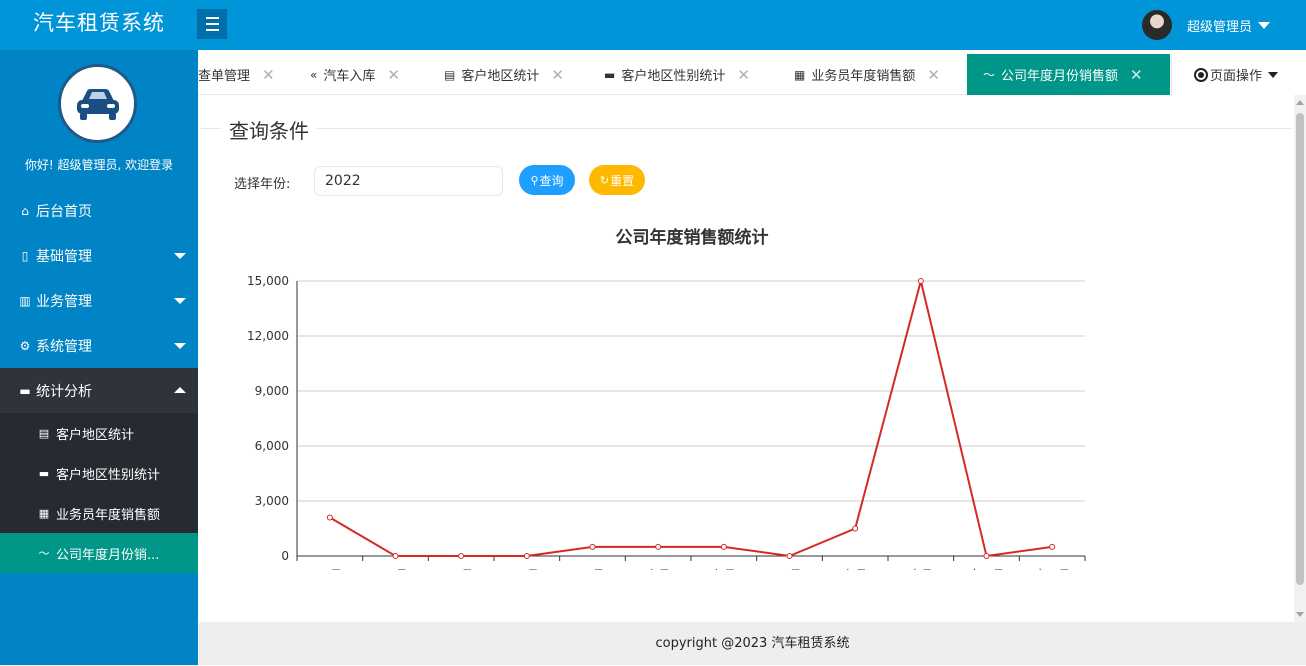  I want to click on car-icon, so click(97, 104).